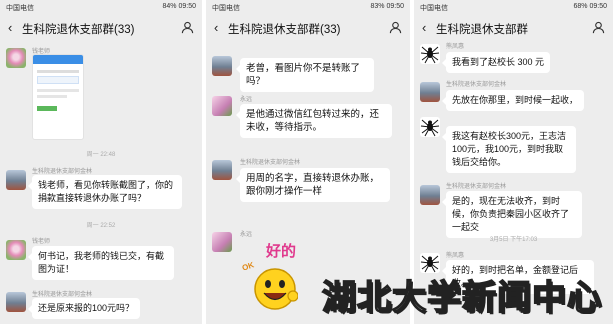 The height and width of the screenshot is (324, 613). Describe the element at coordinates (41, 242) in the screenshot. I see `sender-name: 钱老师` at that location.